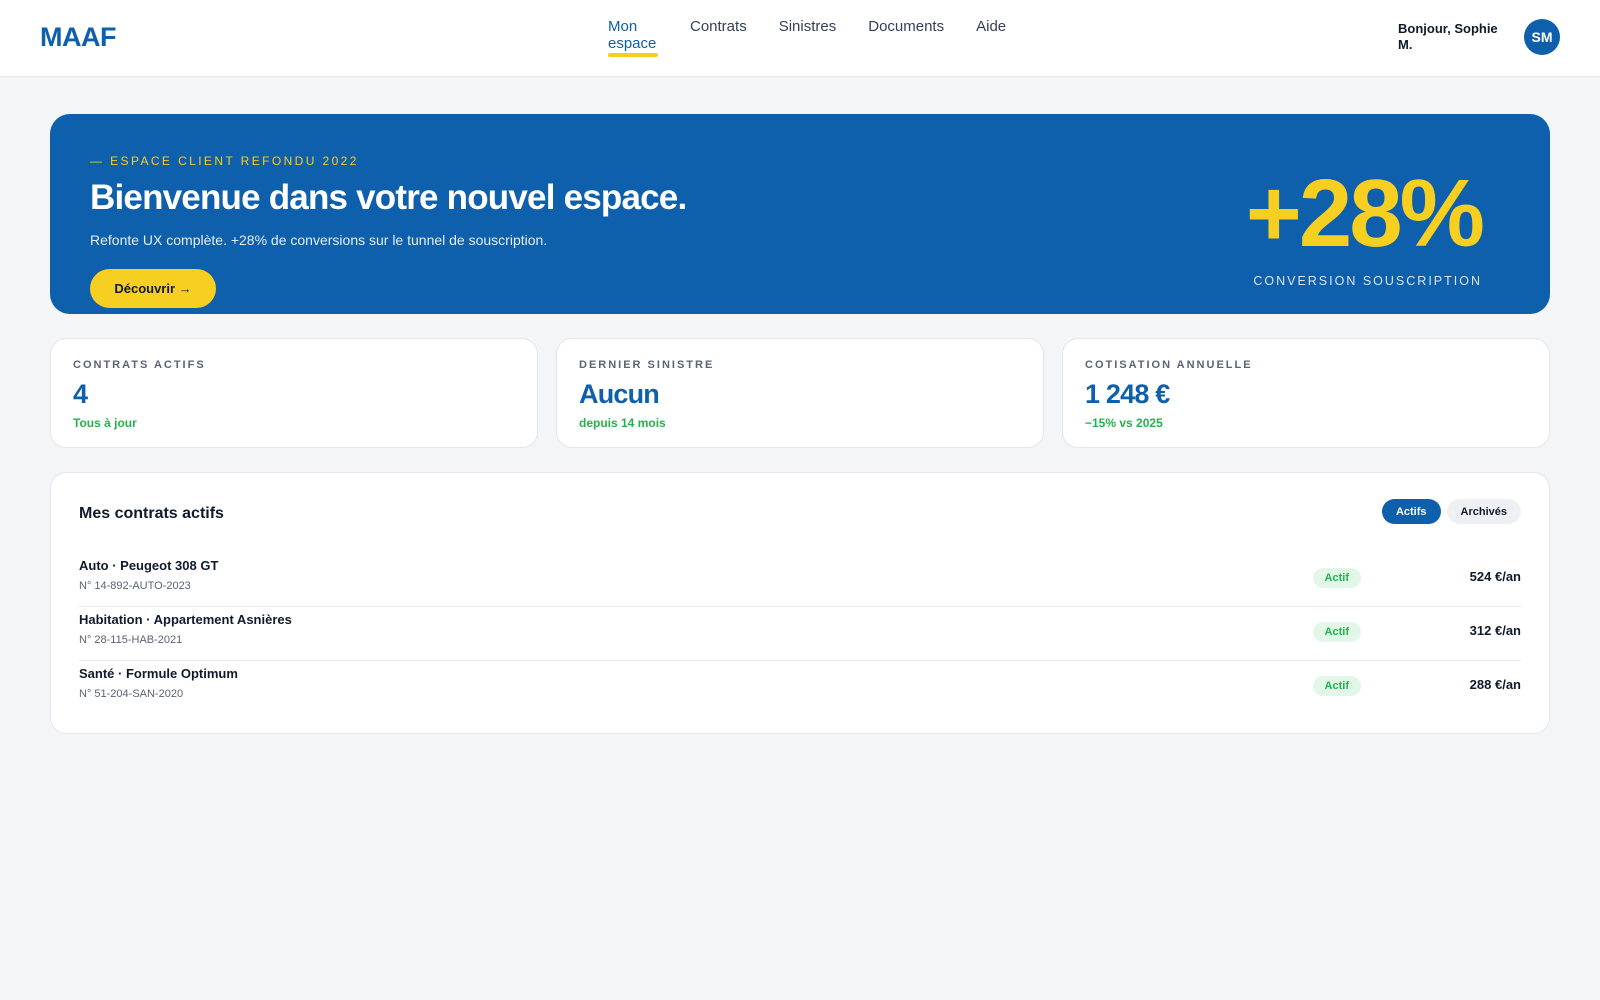 This screenshot has width=1600, height=1000. Describe the element at coordinates (1542, 37) in the screenshot. I see `avatar: SM` at that location.